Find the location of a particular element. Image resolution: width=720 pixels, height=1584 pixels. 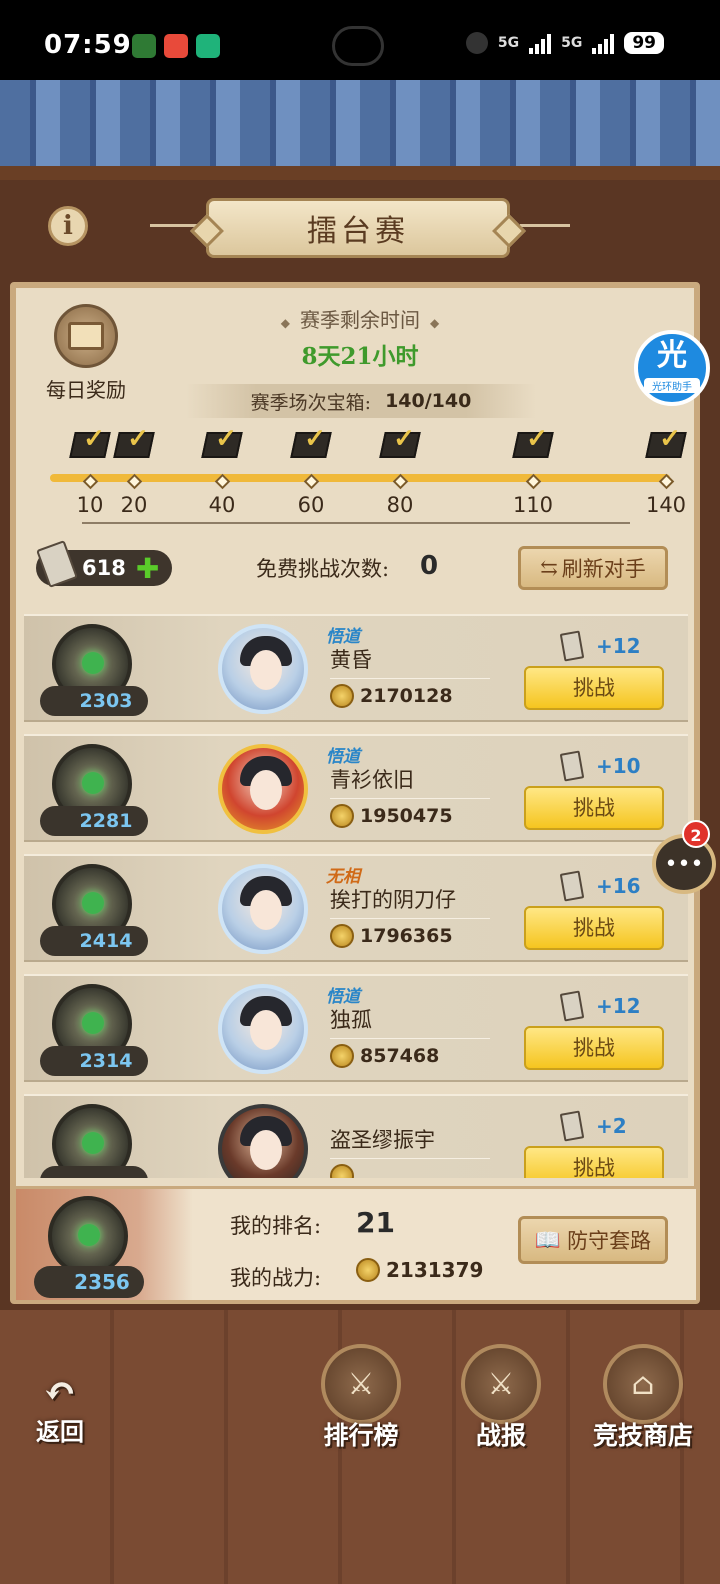

milestone-value: 110 is located at coordinates (533, 505).